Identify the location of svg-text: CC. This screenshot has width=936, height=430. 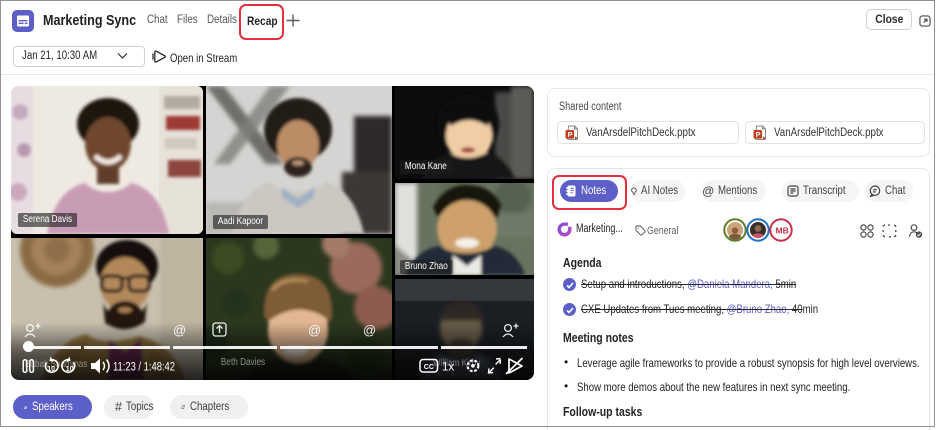
(429, 367).